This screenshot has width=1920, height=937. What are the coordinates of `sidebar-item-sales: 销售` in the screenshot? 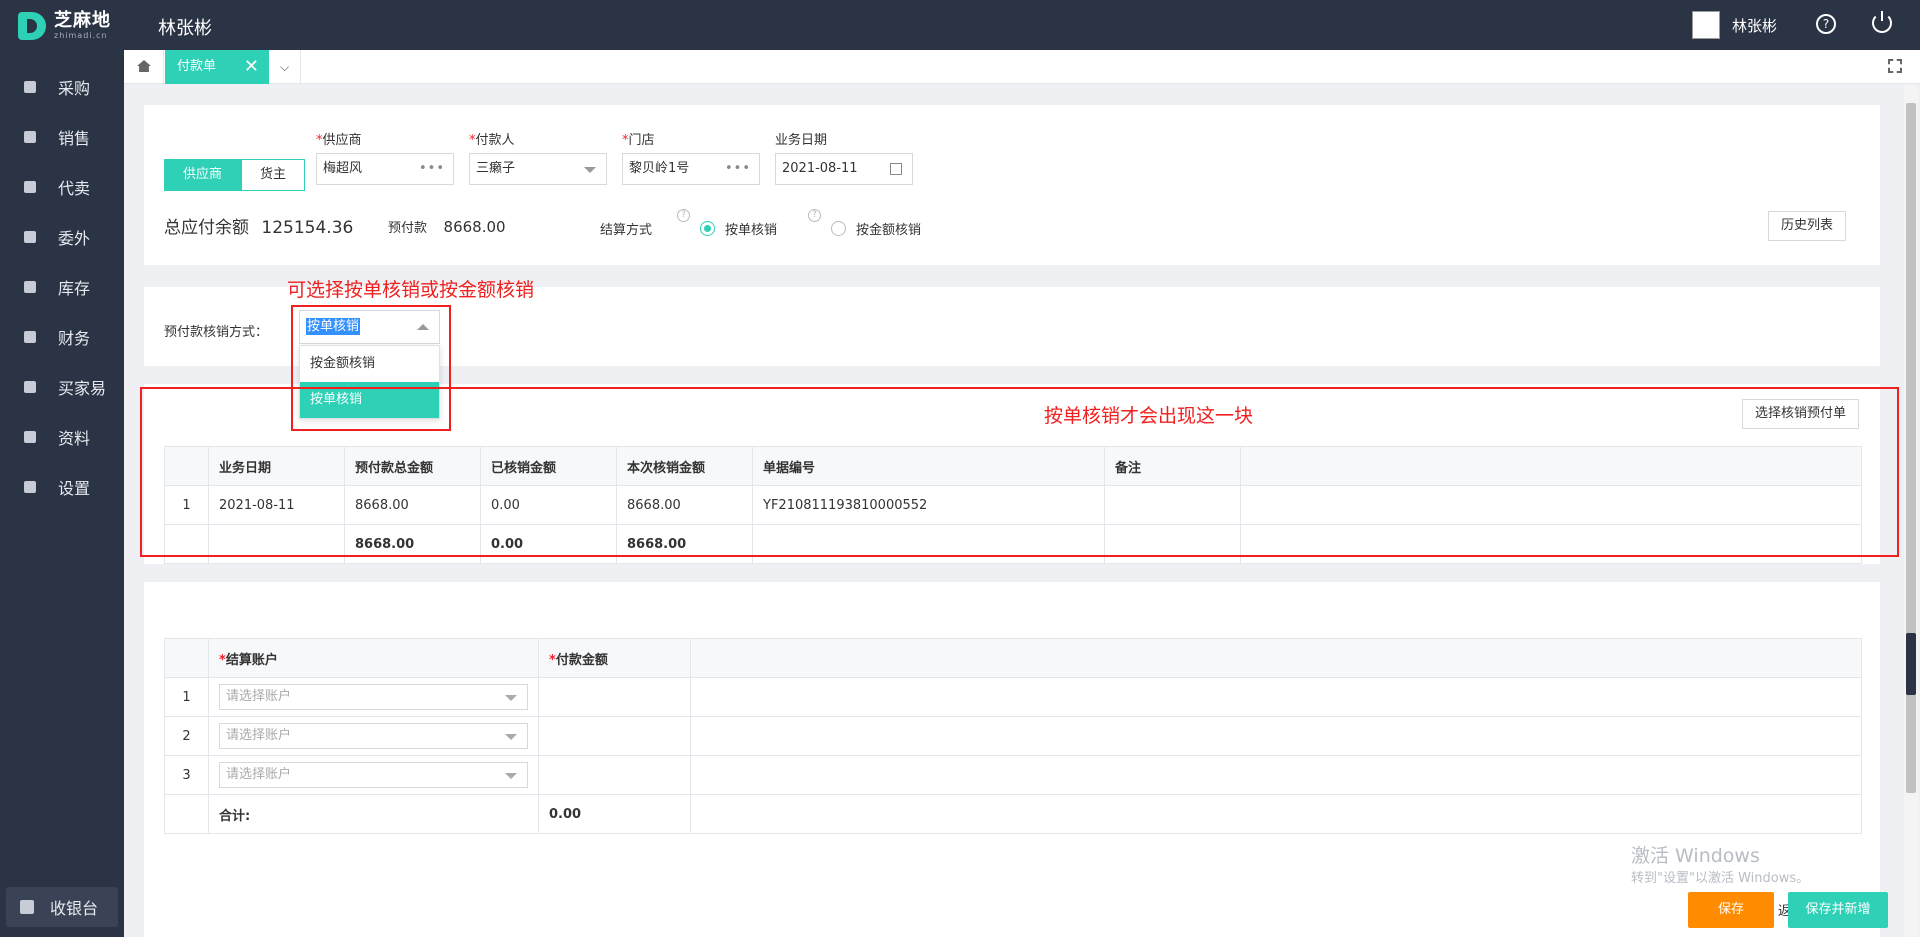 It's located at (62, 137).